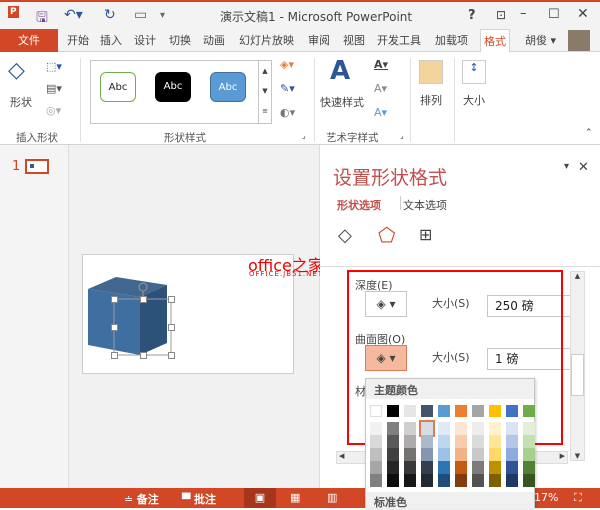 The height and width of the screenshot is (510, 600). What do you see at coordinates (287, 88) in the screenshot?
I see `shape-outline-icon: ✎▾` at bounding box center [287, 88].